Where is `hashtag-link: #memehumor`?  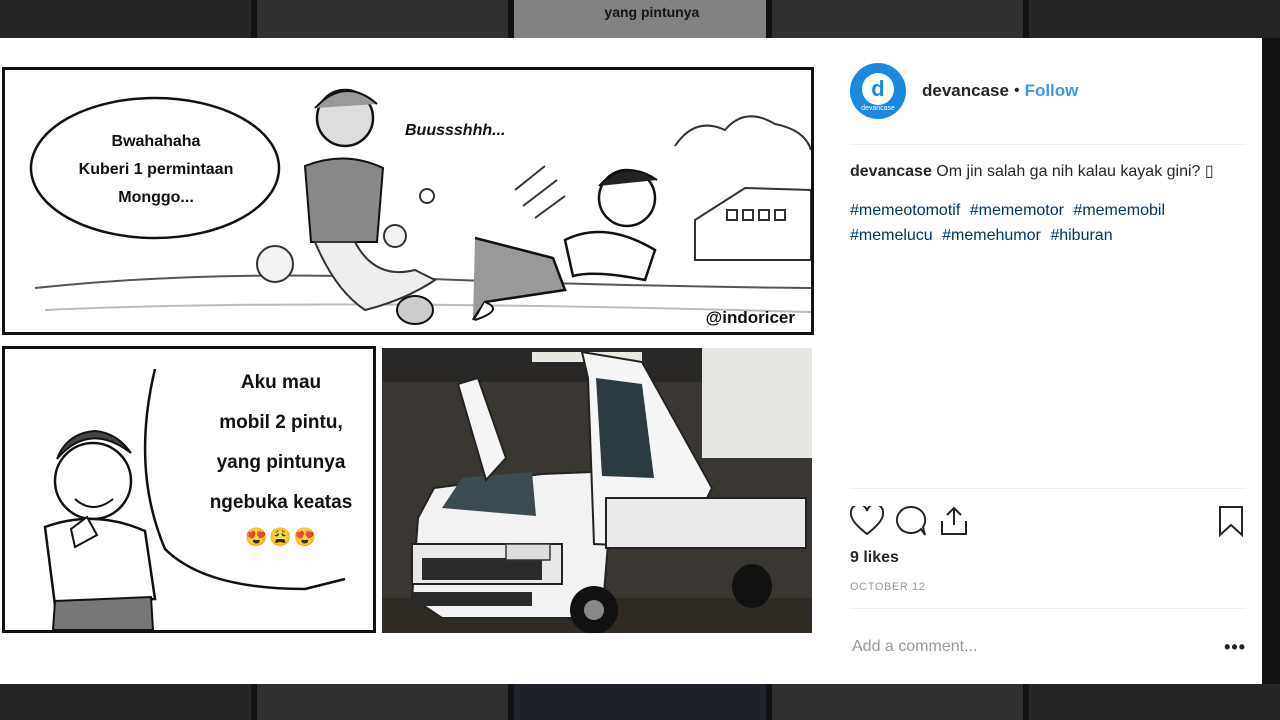 hashtag-link: #memehumor is located at coordinates (991, 235).